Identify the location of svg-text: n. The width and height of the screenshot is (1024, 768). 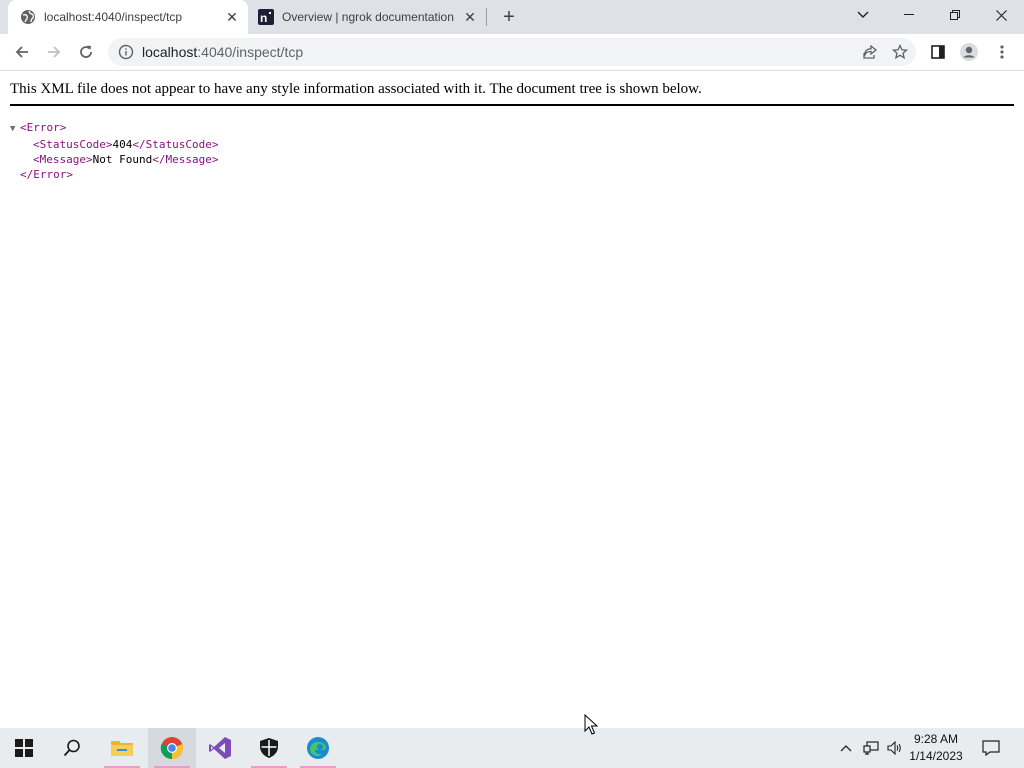
(263, 18).